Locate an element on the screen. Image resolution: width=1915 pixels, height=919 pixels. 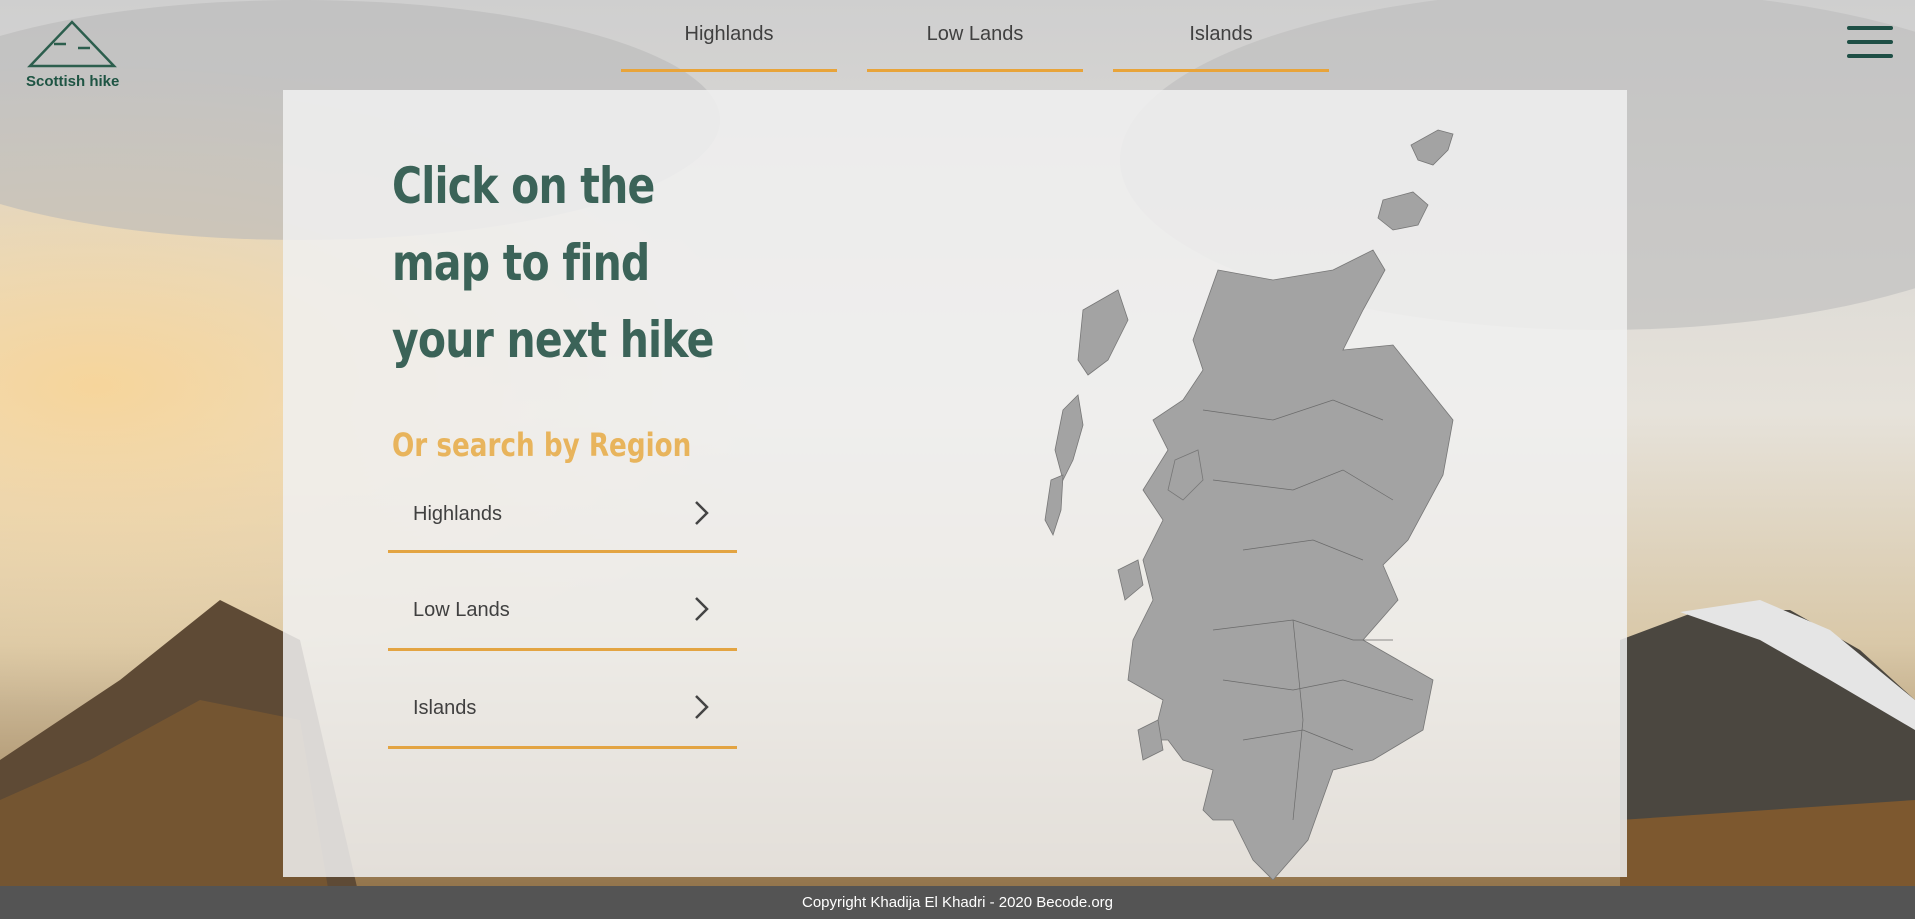
region-subheading: Or search by Region is located at coordinates (542, 445).